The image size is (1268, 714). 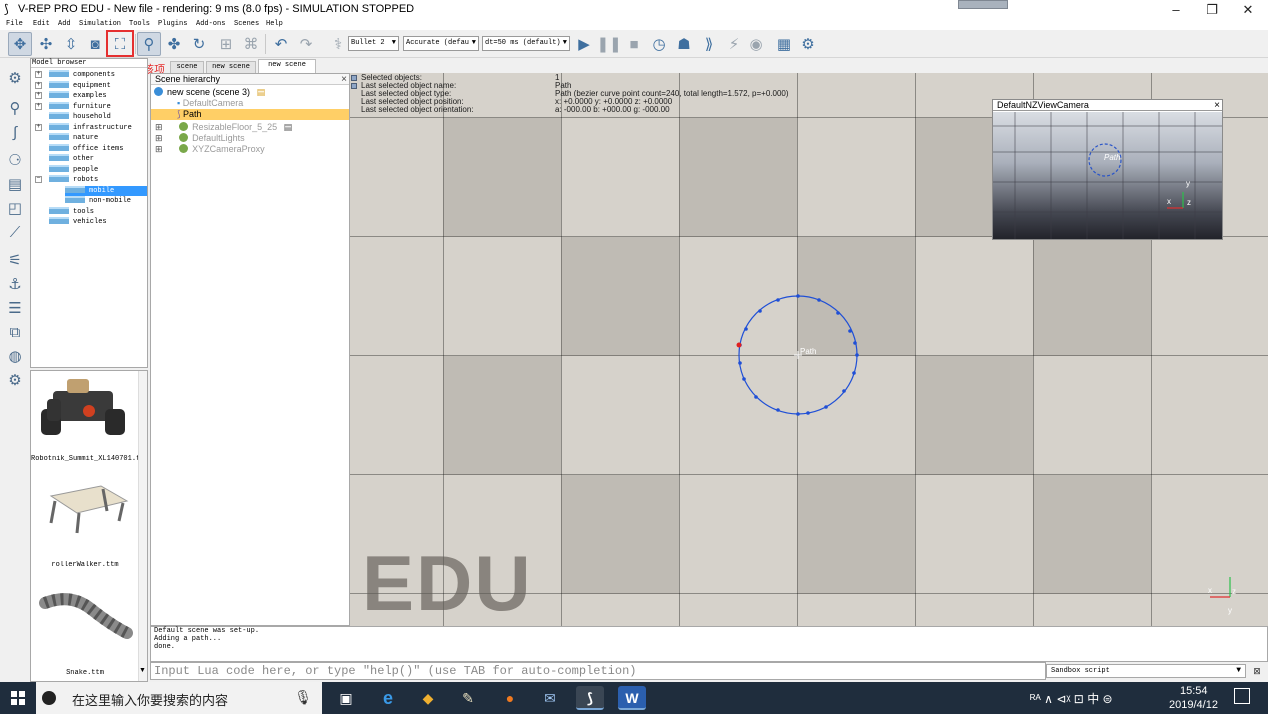 I want to click on object-rotate-icon: ↻, so click(x=199, y=44).